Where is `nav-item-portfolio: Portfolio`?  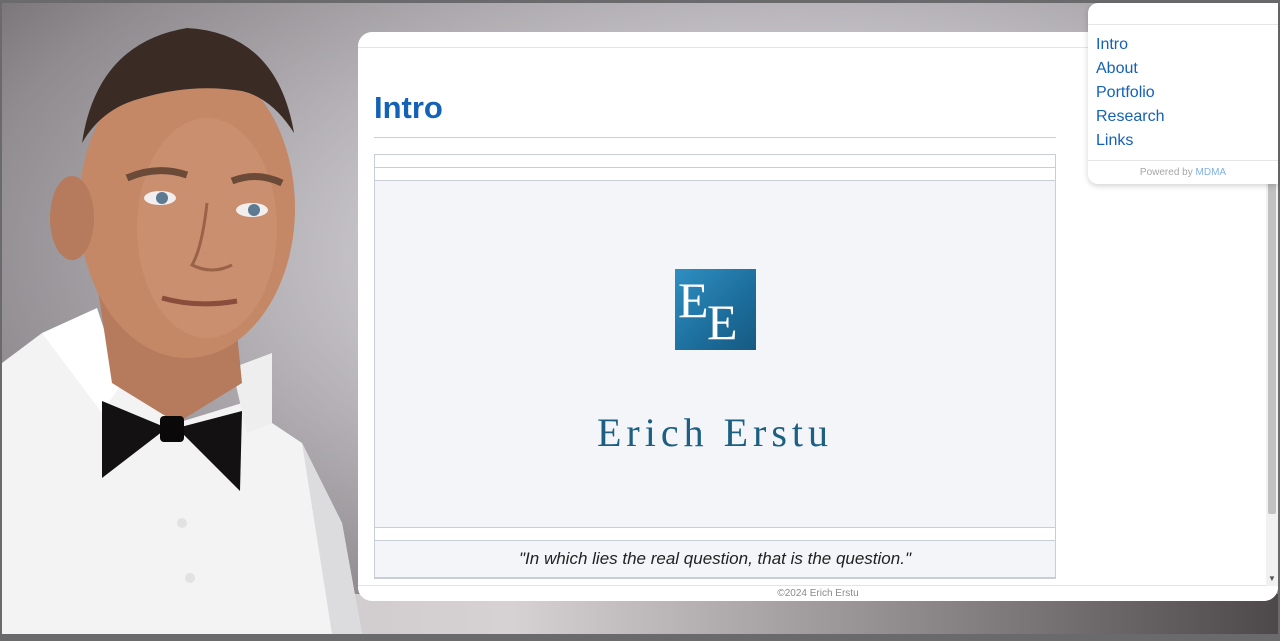 nav-item-portfolio: Portfolio is located at coordinates (1187, 93).